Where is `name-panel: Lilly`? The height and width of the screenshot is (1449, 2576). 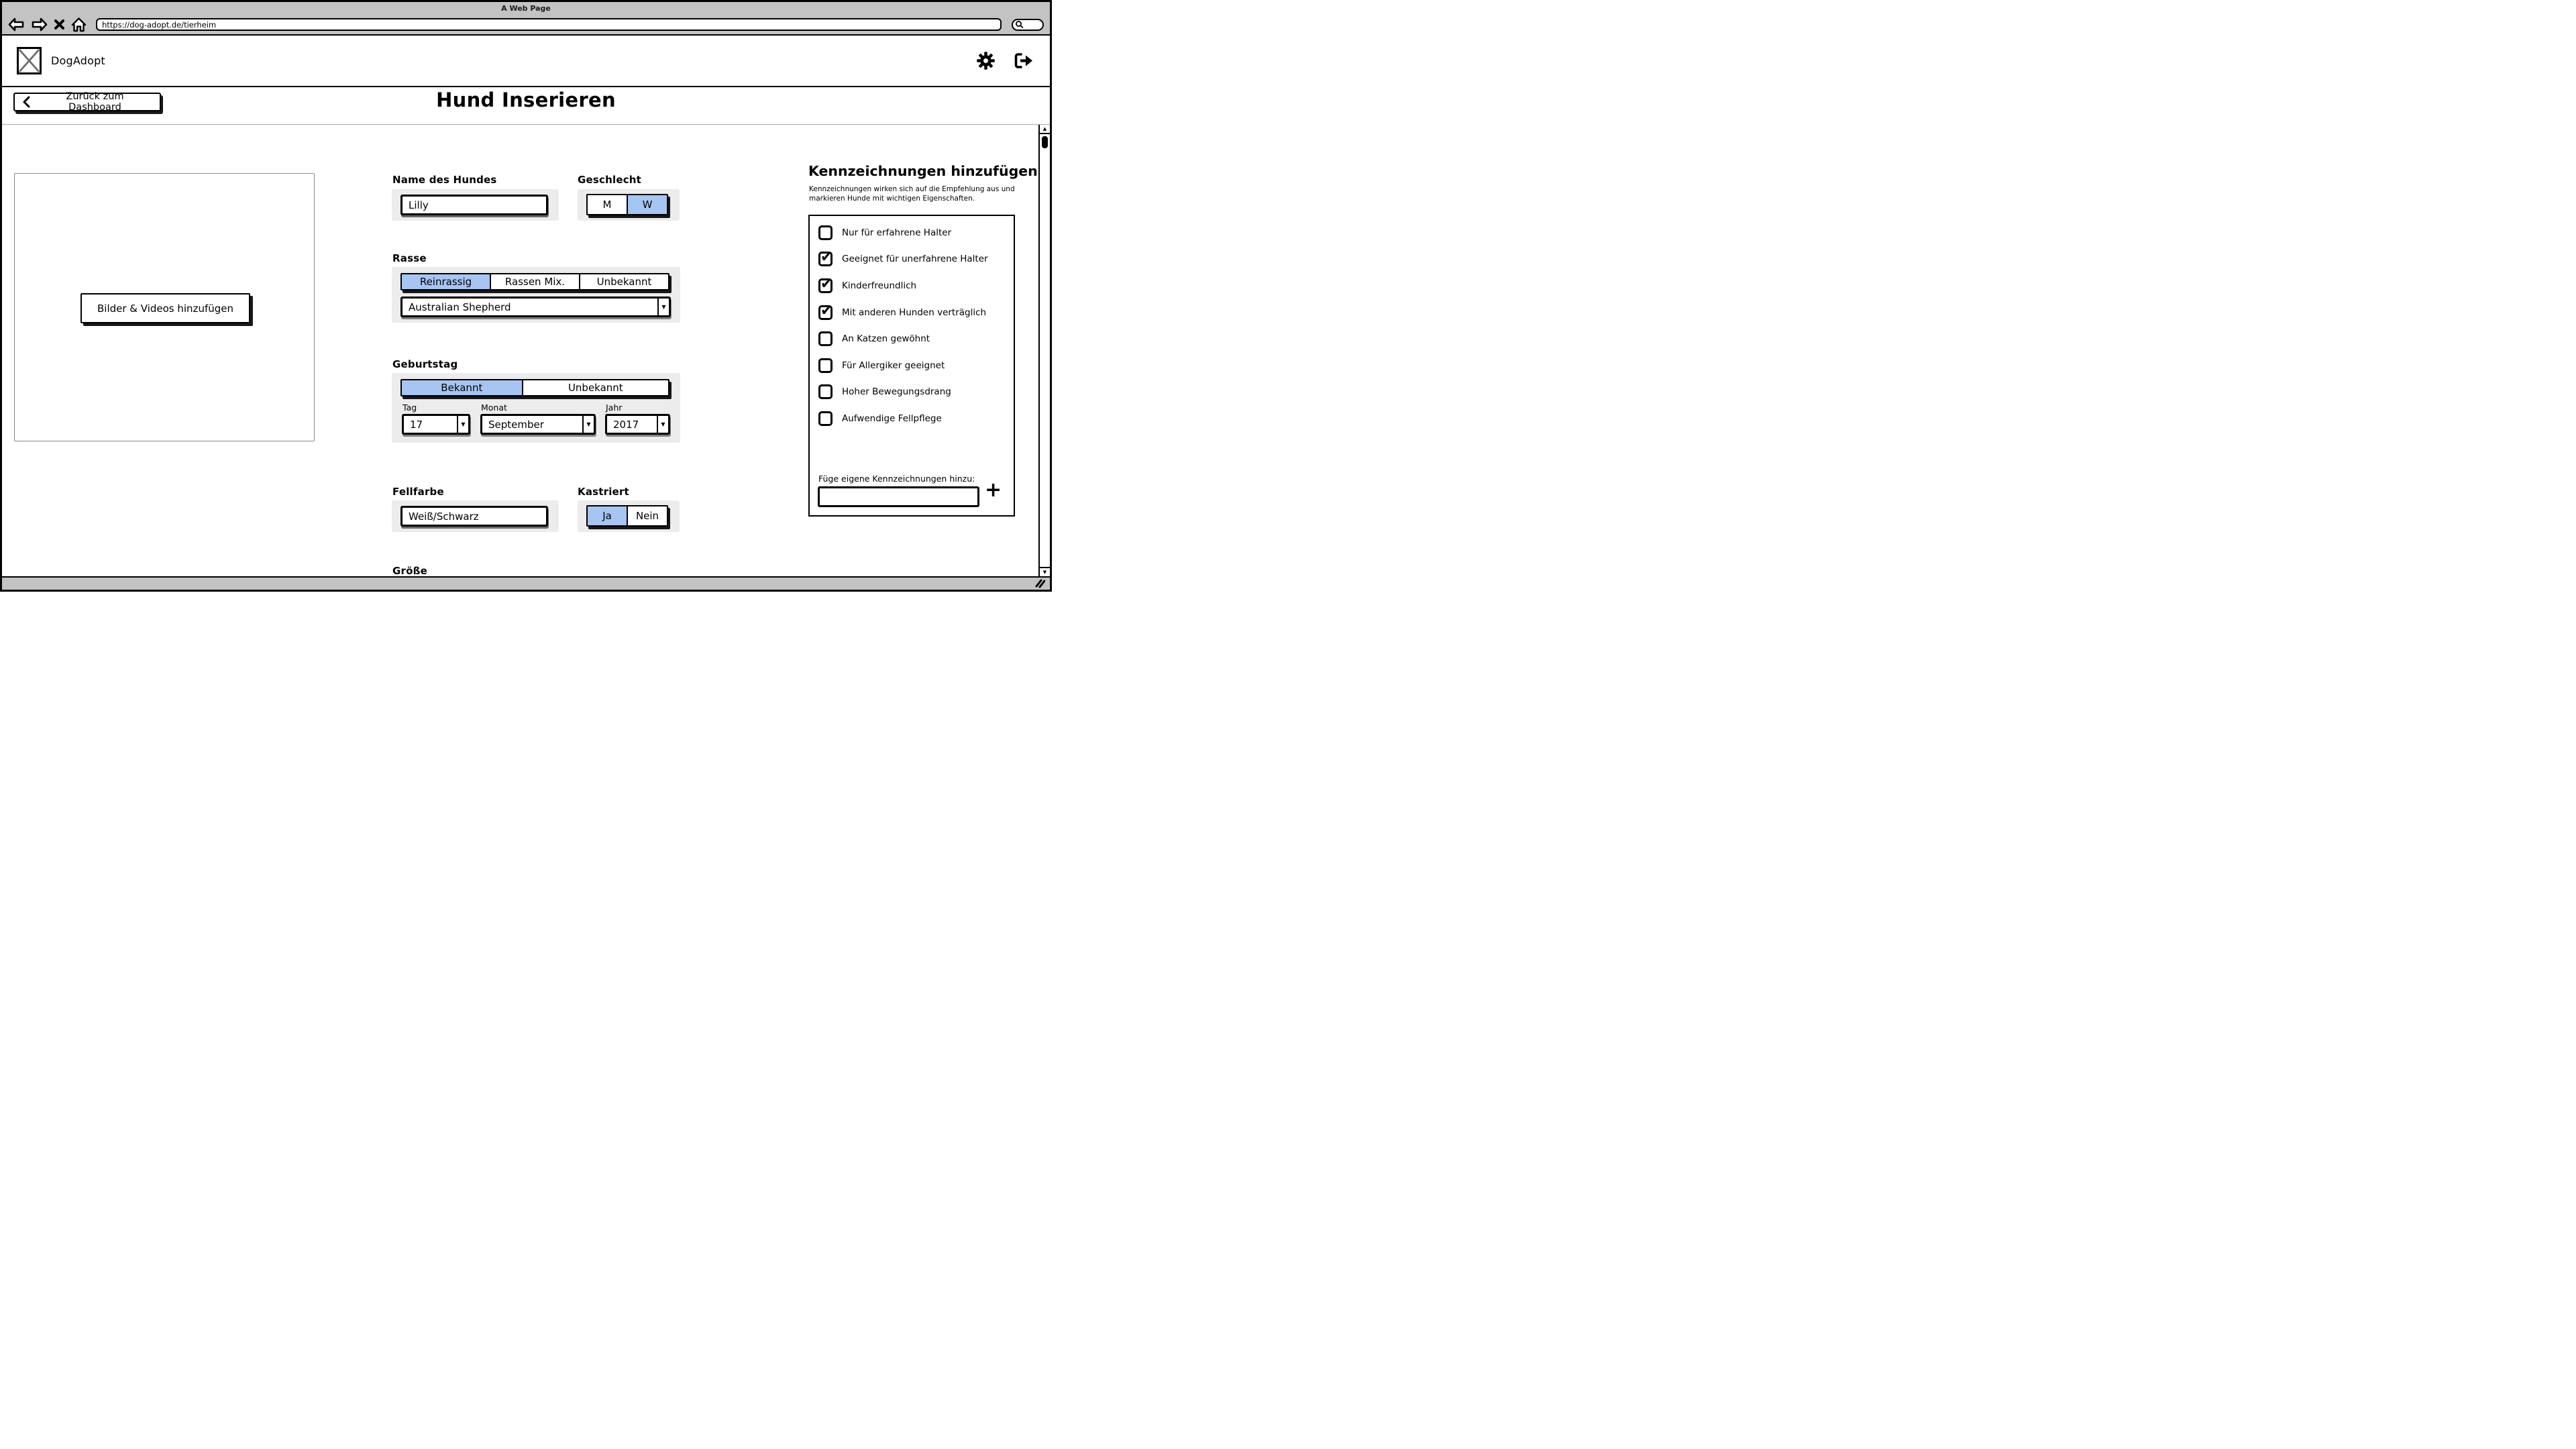 name-panel: Lilly is located at coordinates (475, 205).